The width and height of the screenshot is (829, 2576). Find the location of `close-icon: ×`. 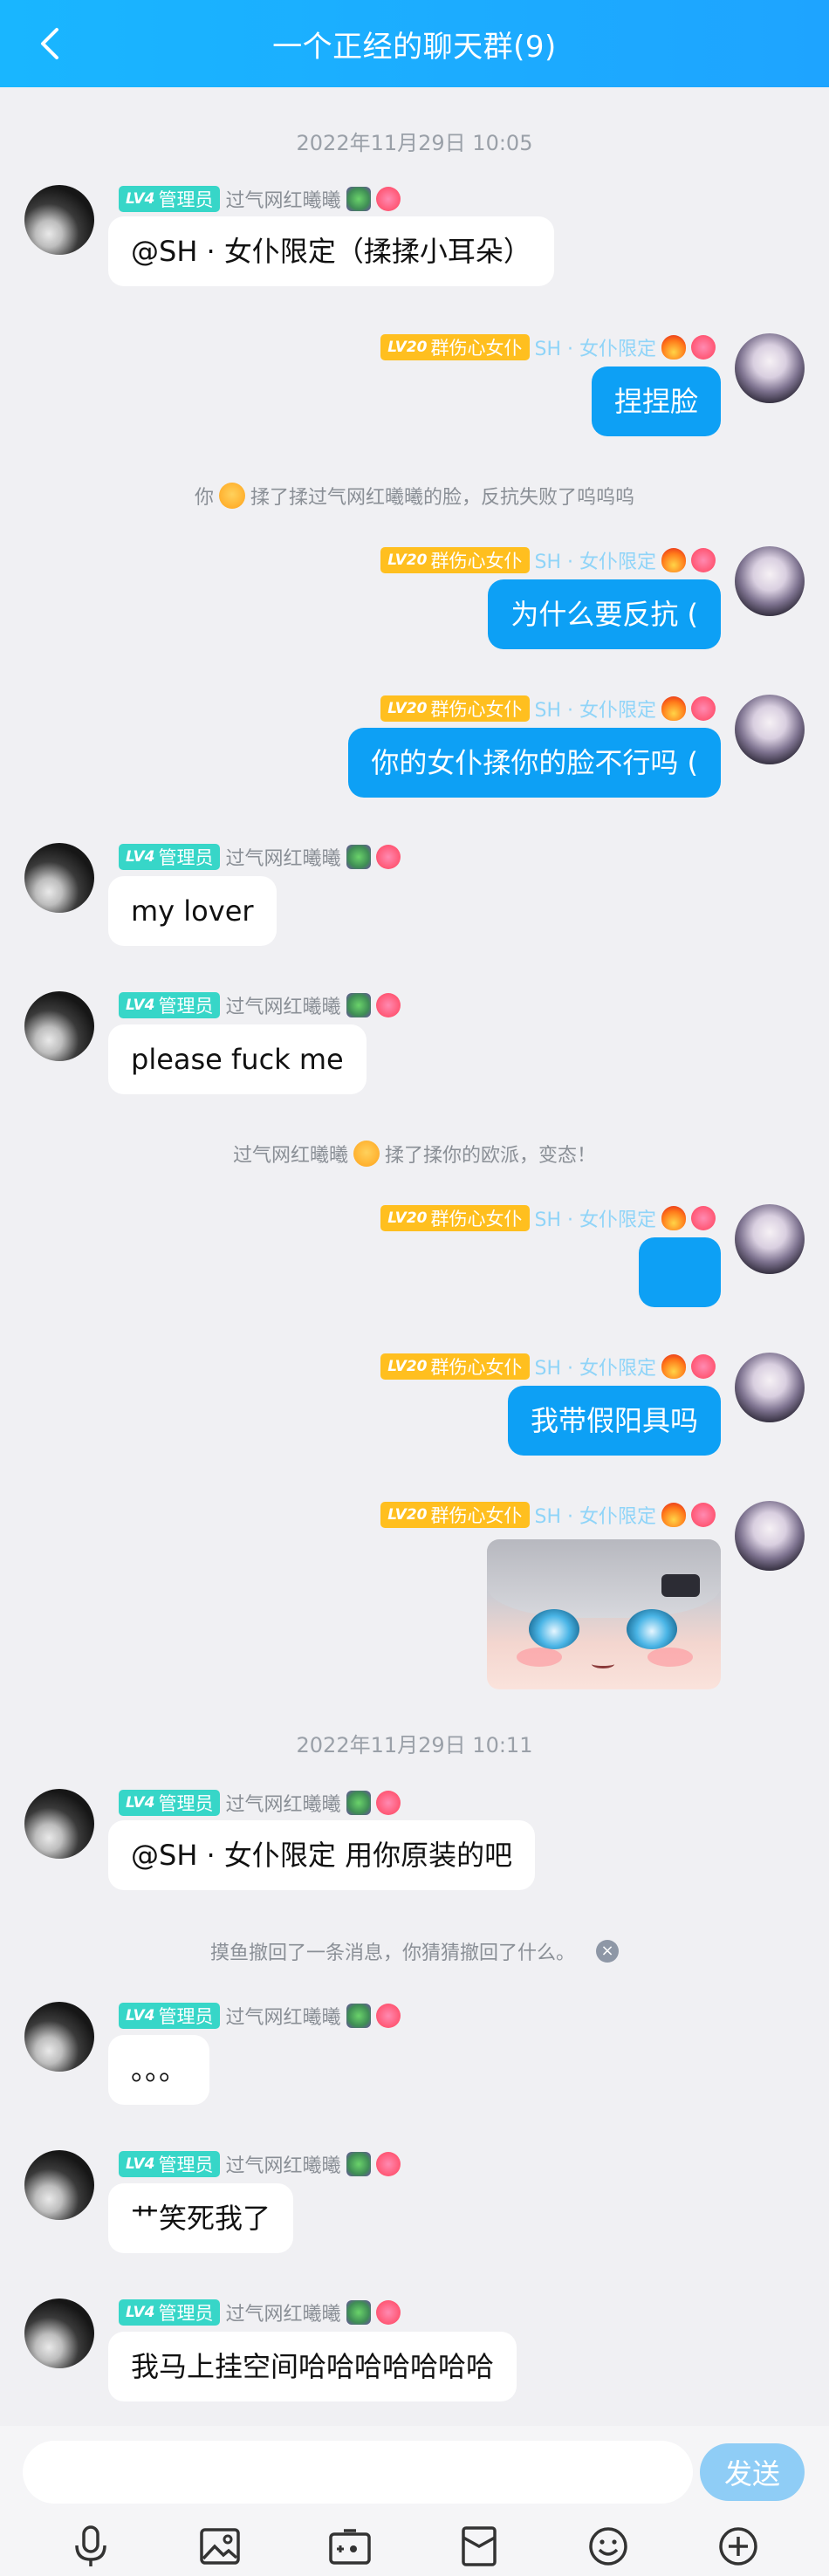

close-icon: × is located at coordinates (607, 1951).